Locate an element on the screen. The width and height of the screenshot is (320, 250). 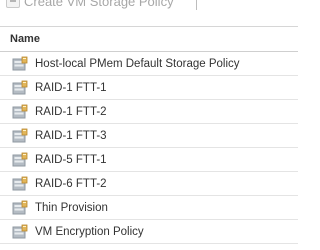
column-header-name: Name is located at coordinates (149, 39).